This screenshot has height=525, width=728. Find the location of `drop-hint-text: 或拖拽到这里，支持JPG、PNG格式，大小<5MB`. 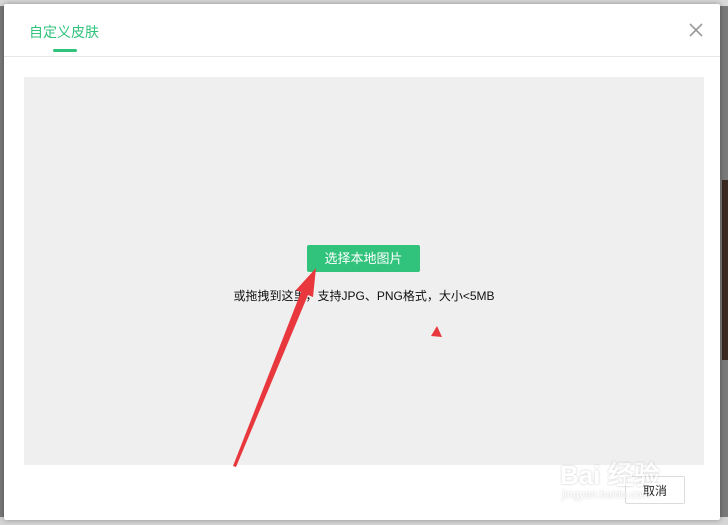

drop-hint-text: 或拖拽到这里，支持JPG、PNG格式，大小<5MB is located at coordinates (364, 296).